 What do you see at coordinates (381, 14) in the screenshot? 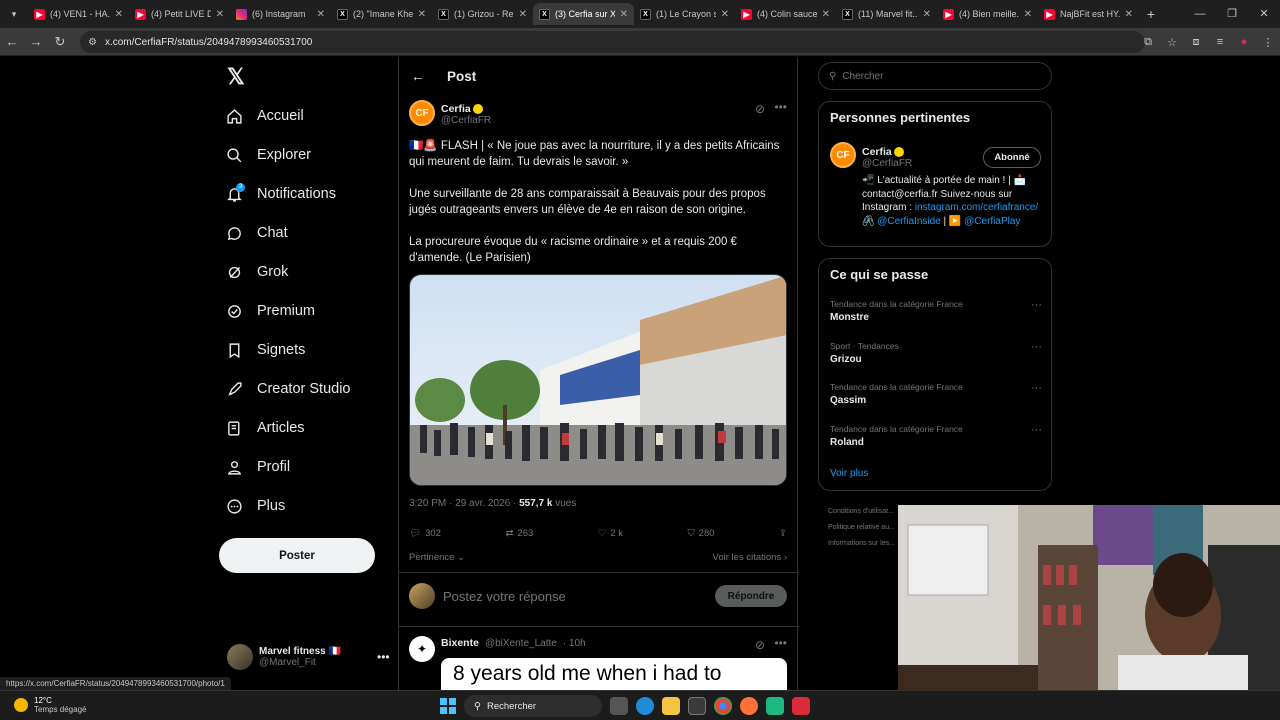
I see `browser-tab: X(2) "Imane Khe...✕` at bounding box center [381, 14].